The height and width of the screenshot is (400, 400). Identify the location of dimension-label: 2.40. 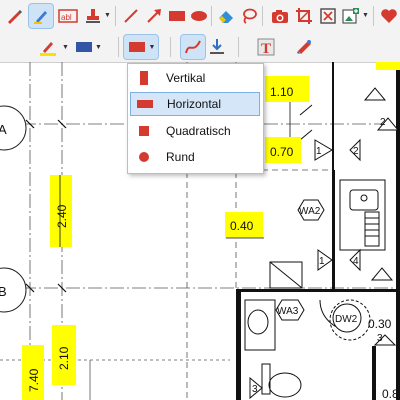
(62, 216).